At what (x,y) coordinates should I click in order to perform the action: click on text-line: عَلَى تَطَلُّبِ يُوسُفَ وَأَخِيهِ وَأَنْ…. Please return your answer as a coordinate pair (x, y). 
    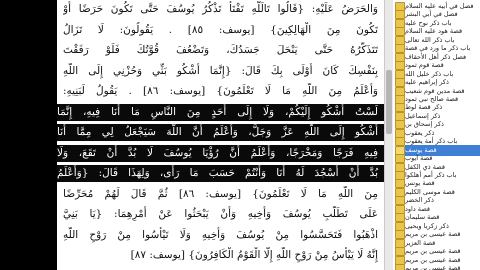
    Looking at the image, I should click on (220, 214).